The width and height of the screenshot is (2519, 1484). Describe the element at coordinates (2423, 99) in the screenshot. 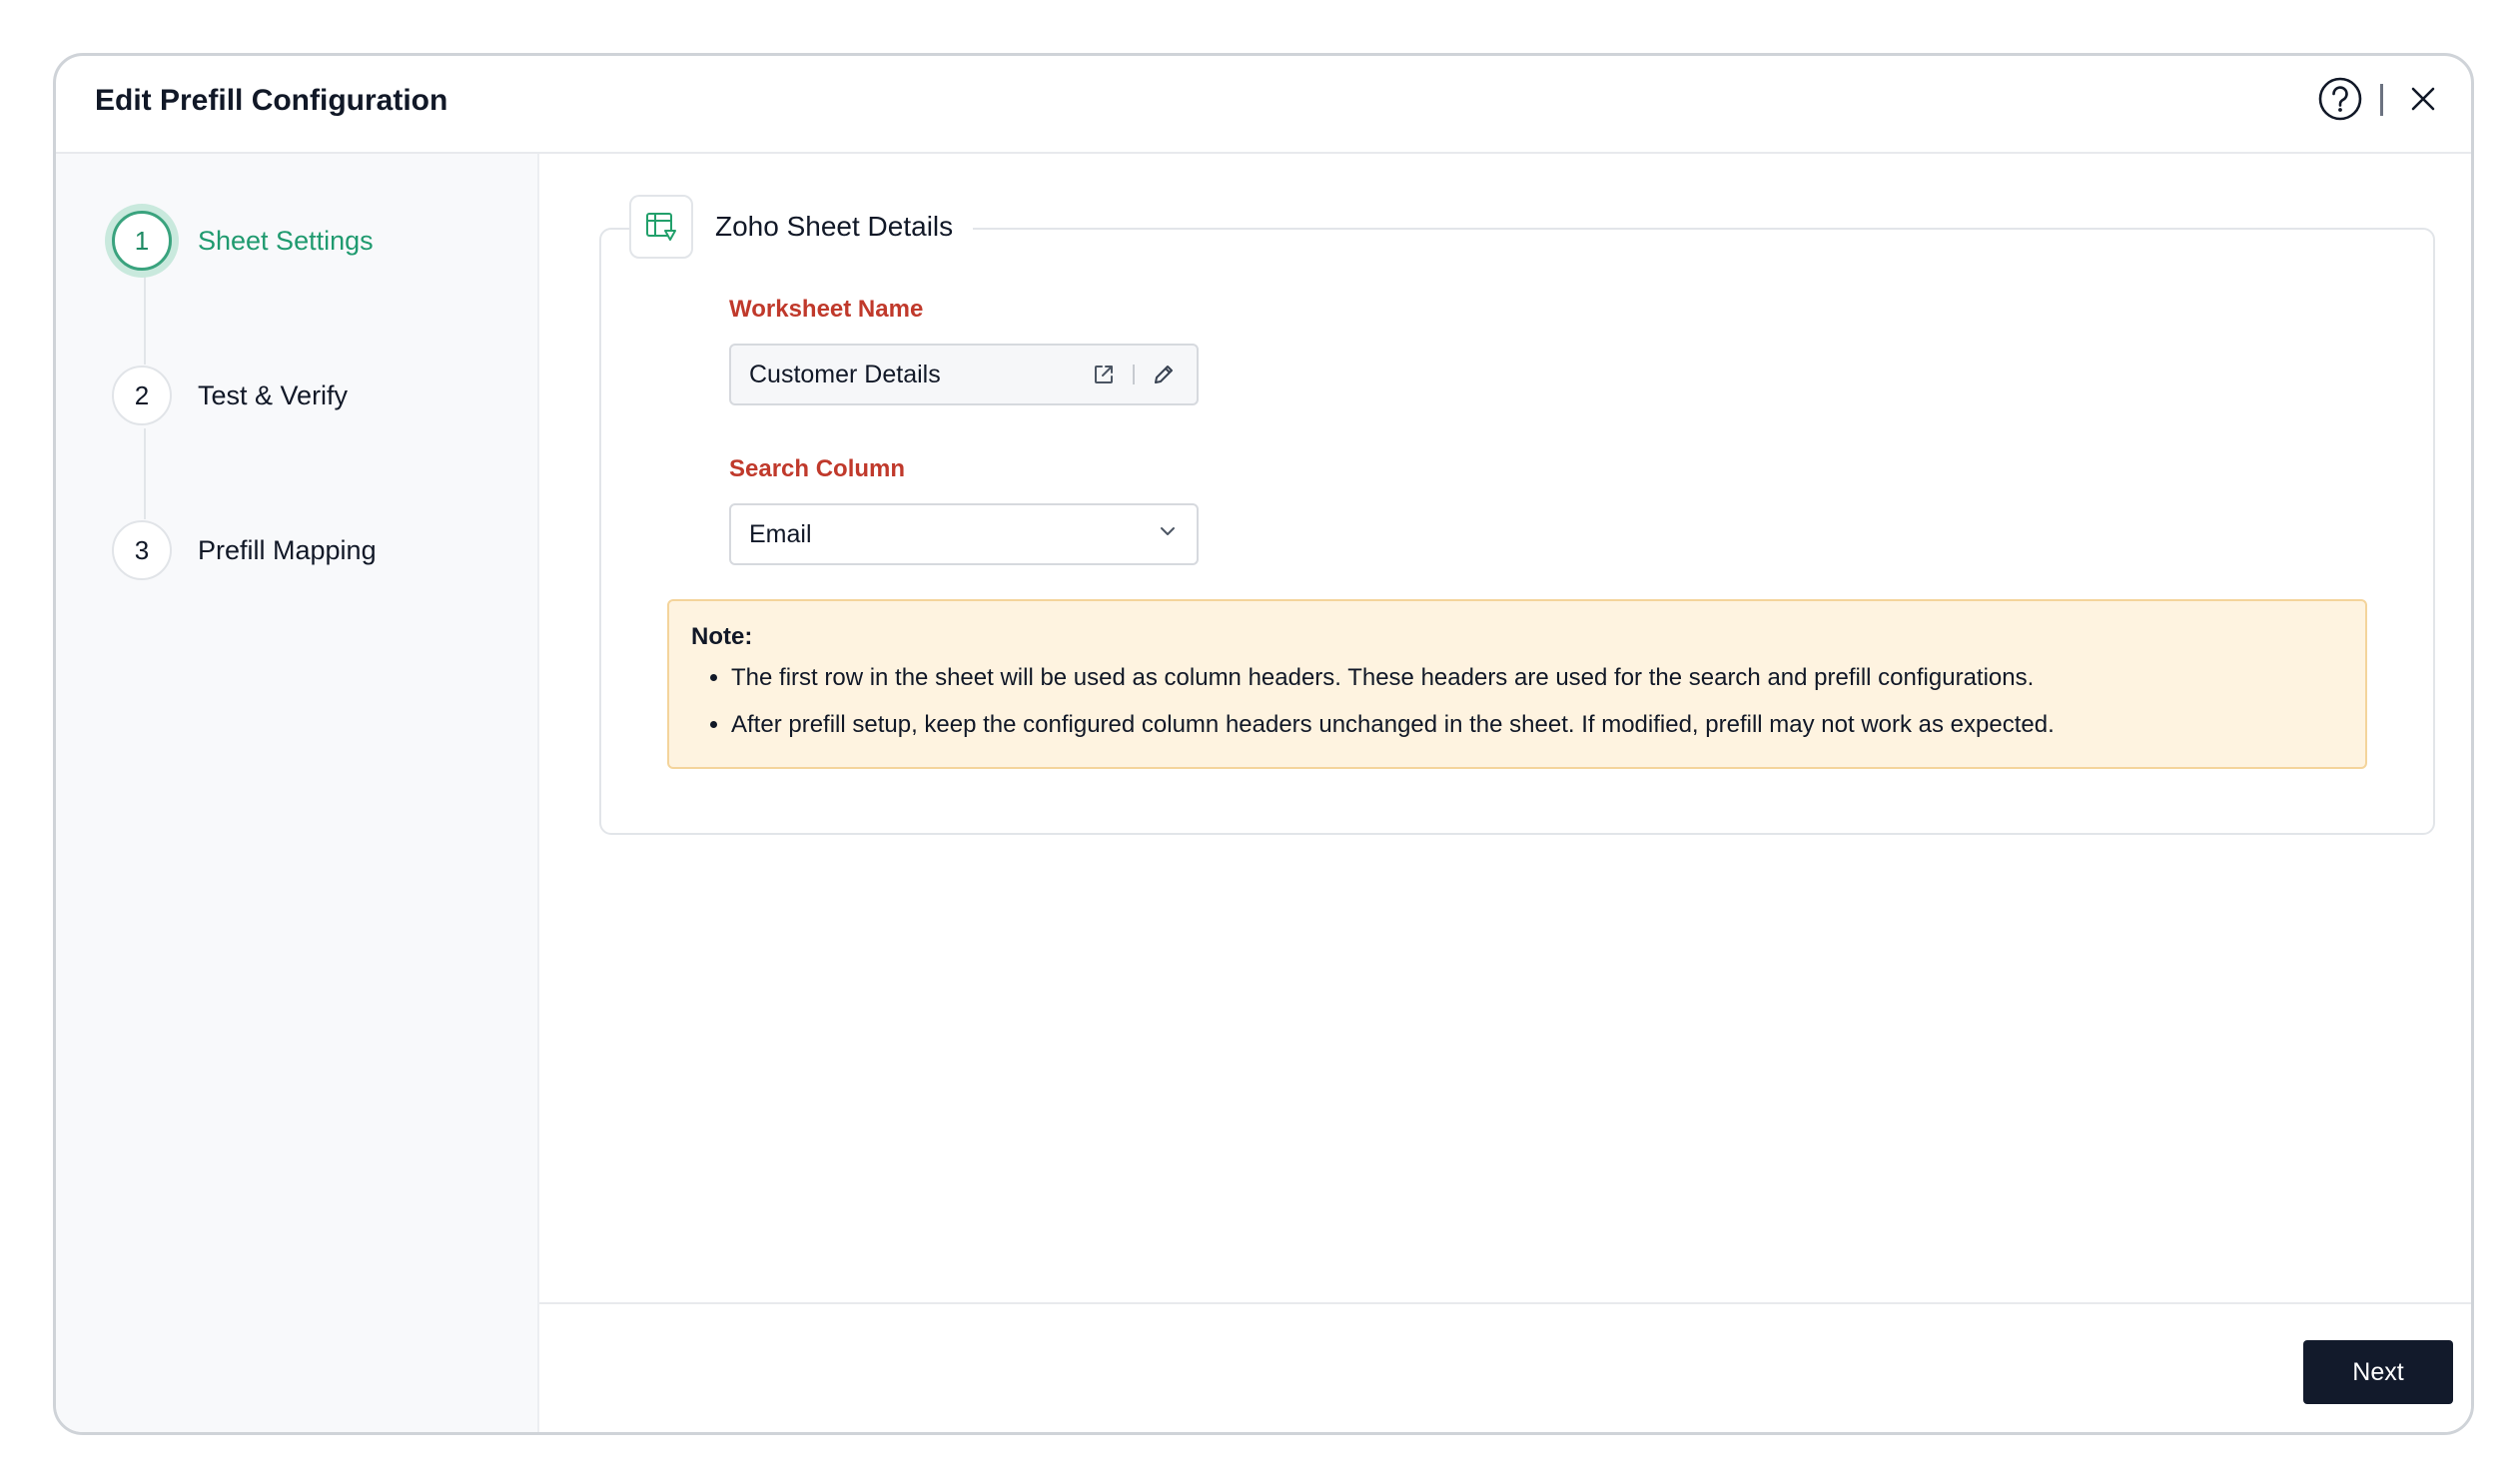

I see `close-icon` at that location.